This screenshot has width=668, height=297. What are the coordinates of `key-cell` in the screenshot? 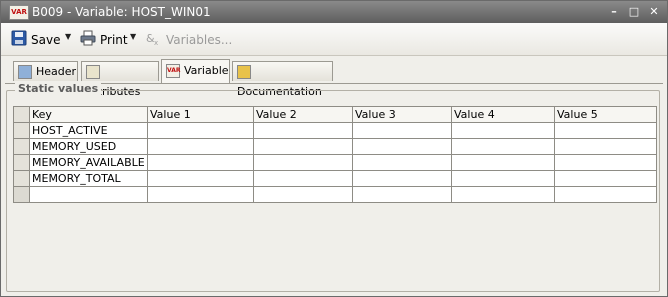 It's located at (88, 194).